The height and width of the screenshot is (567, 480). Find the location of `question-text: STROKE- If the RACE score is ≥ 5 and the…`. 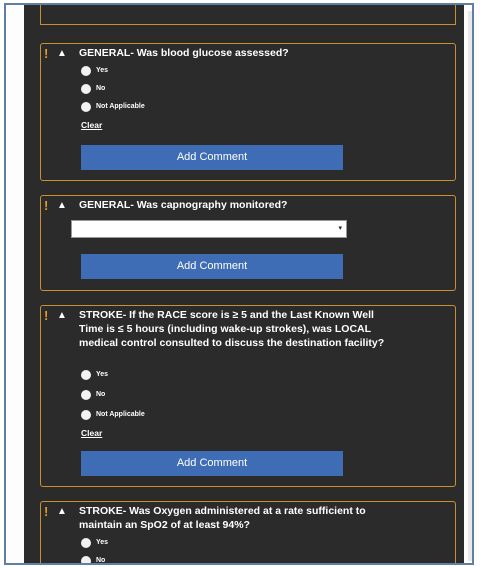

question-text: STROKE- If the RACE score is ≥ 5 and the… is located at coordinates (232, 329).